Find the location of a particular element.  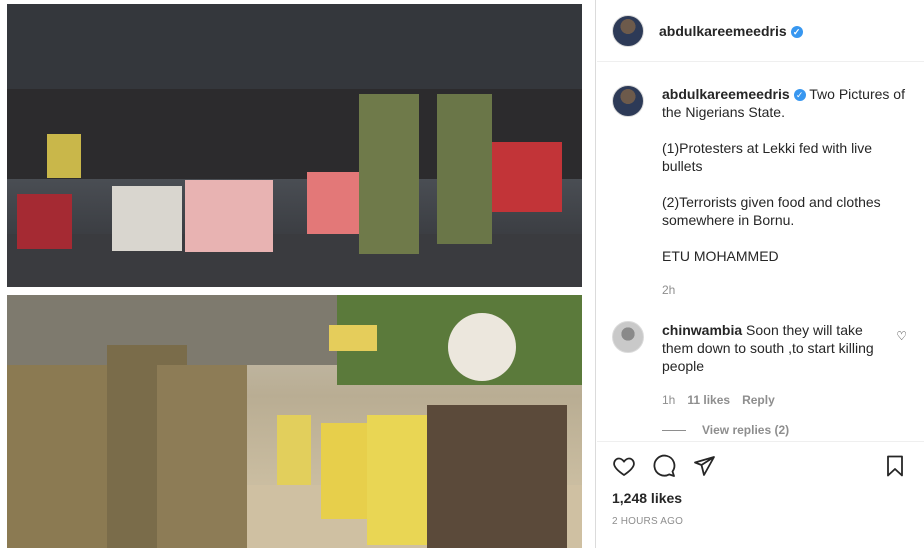

view-replies-label: View replies (2) is located at coordinates (745, 430).